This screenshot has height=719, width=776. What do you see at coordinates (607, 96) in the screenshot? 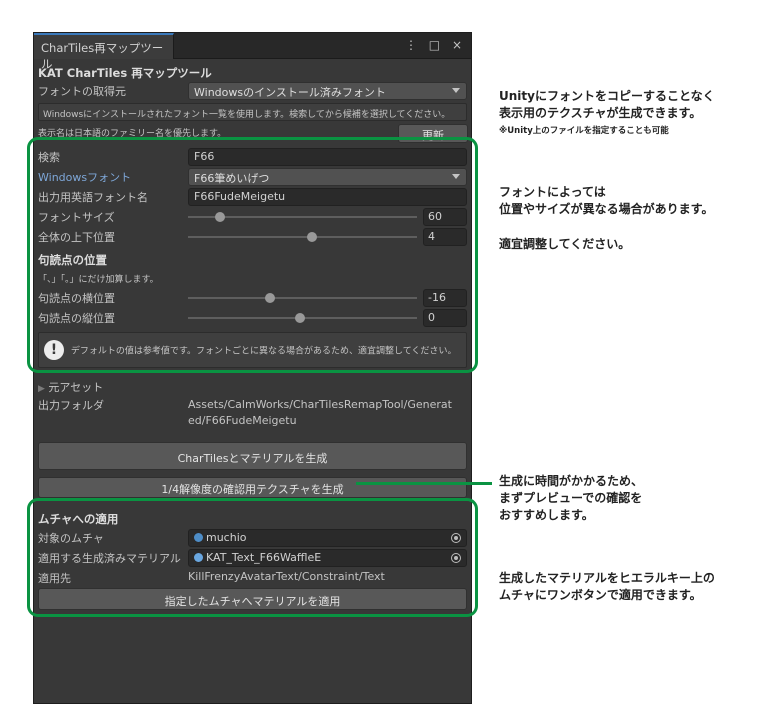
I see `note-no-copy-line1: Unityにフォントをコピーすることなく` at bounding box center [607, 96].